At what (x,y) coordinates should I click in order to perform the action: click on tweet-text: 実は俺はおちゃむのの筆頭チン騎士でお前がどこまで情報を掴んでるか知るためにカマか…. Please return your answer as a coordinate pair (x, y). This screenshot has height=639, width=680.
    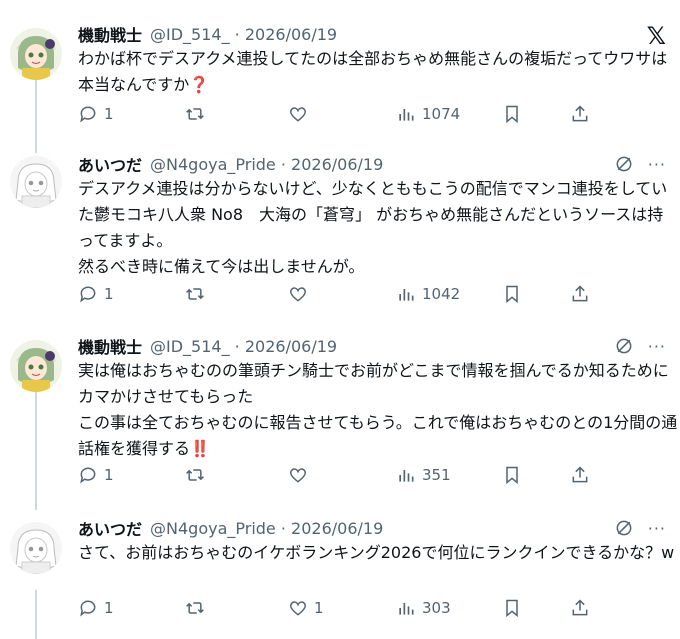
    Looking at the image, I should click on (378, 409).